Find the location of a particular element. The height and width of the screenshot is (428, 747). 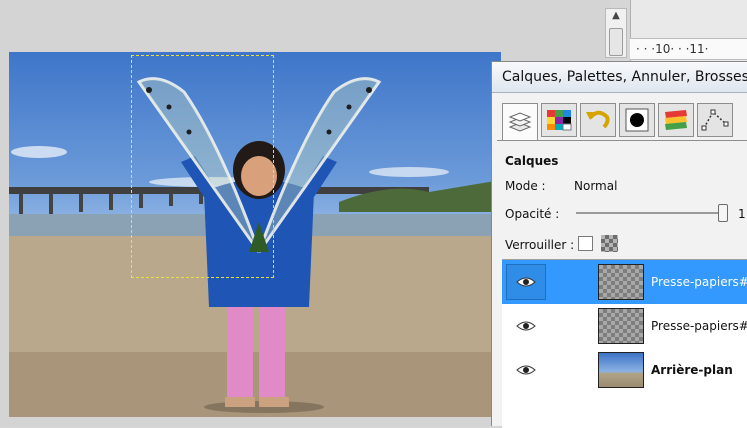

mode-select: Normal is located at coordinates (595, 186).